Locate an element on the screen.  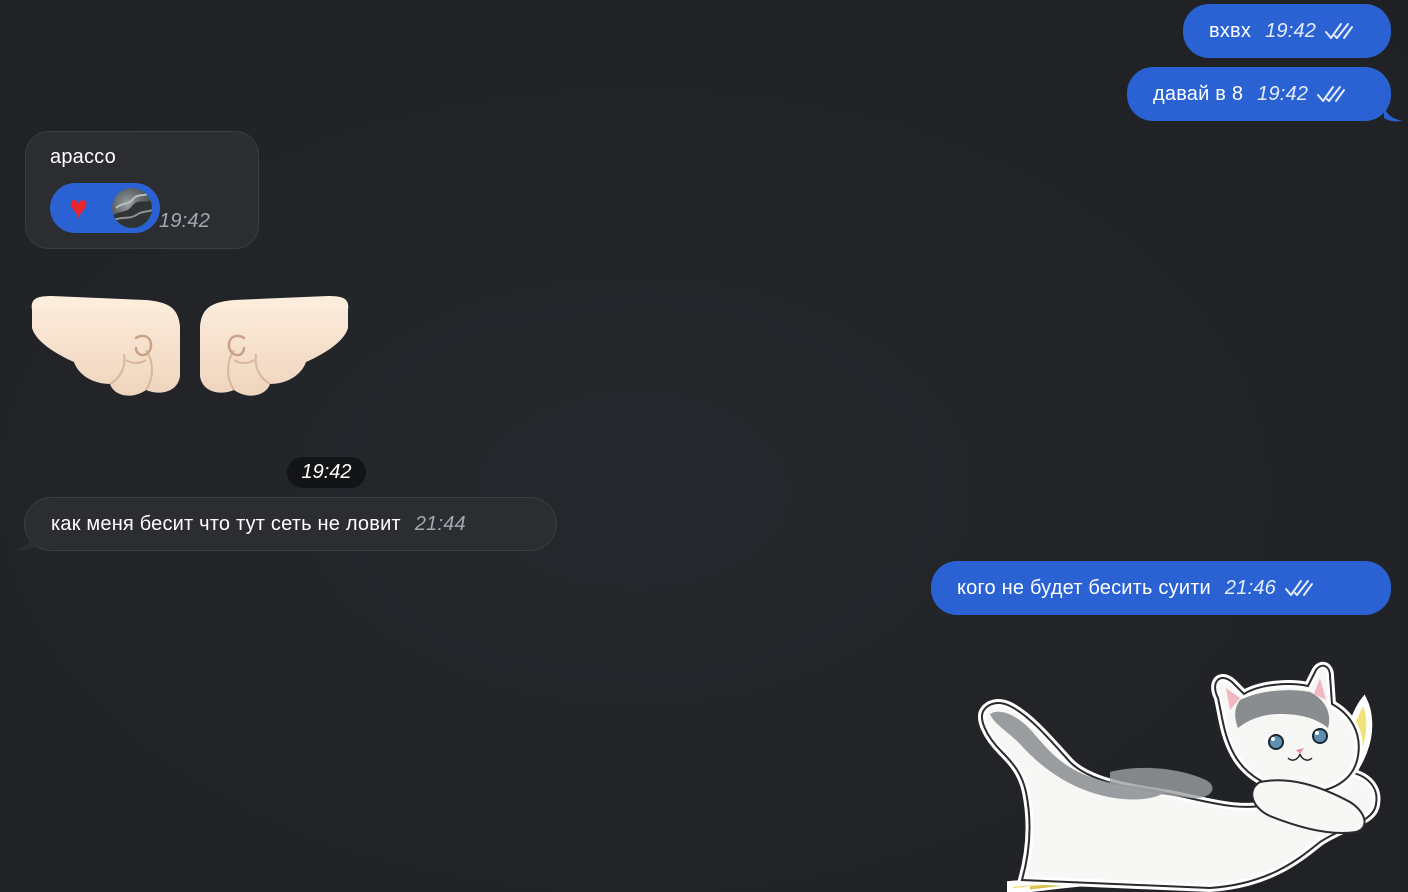
message-text: вхвх is located at coordinates (1230, 30).